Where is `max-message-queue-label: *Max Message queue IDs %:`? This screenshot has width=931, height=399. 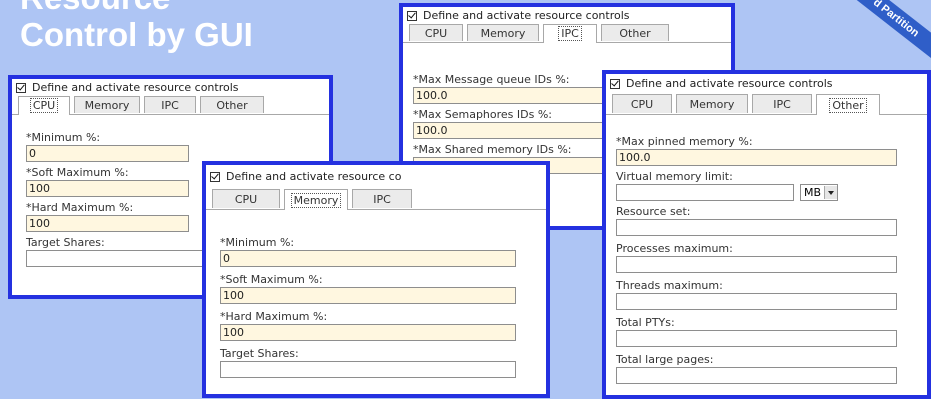 max-message-queue-label: *Max Message queue IDs %: is located at coordinates (491, 79).